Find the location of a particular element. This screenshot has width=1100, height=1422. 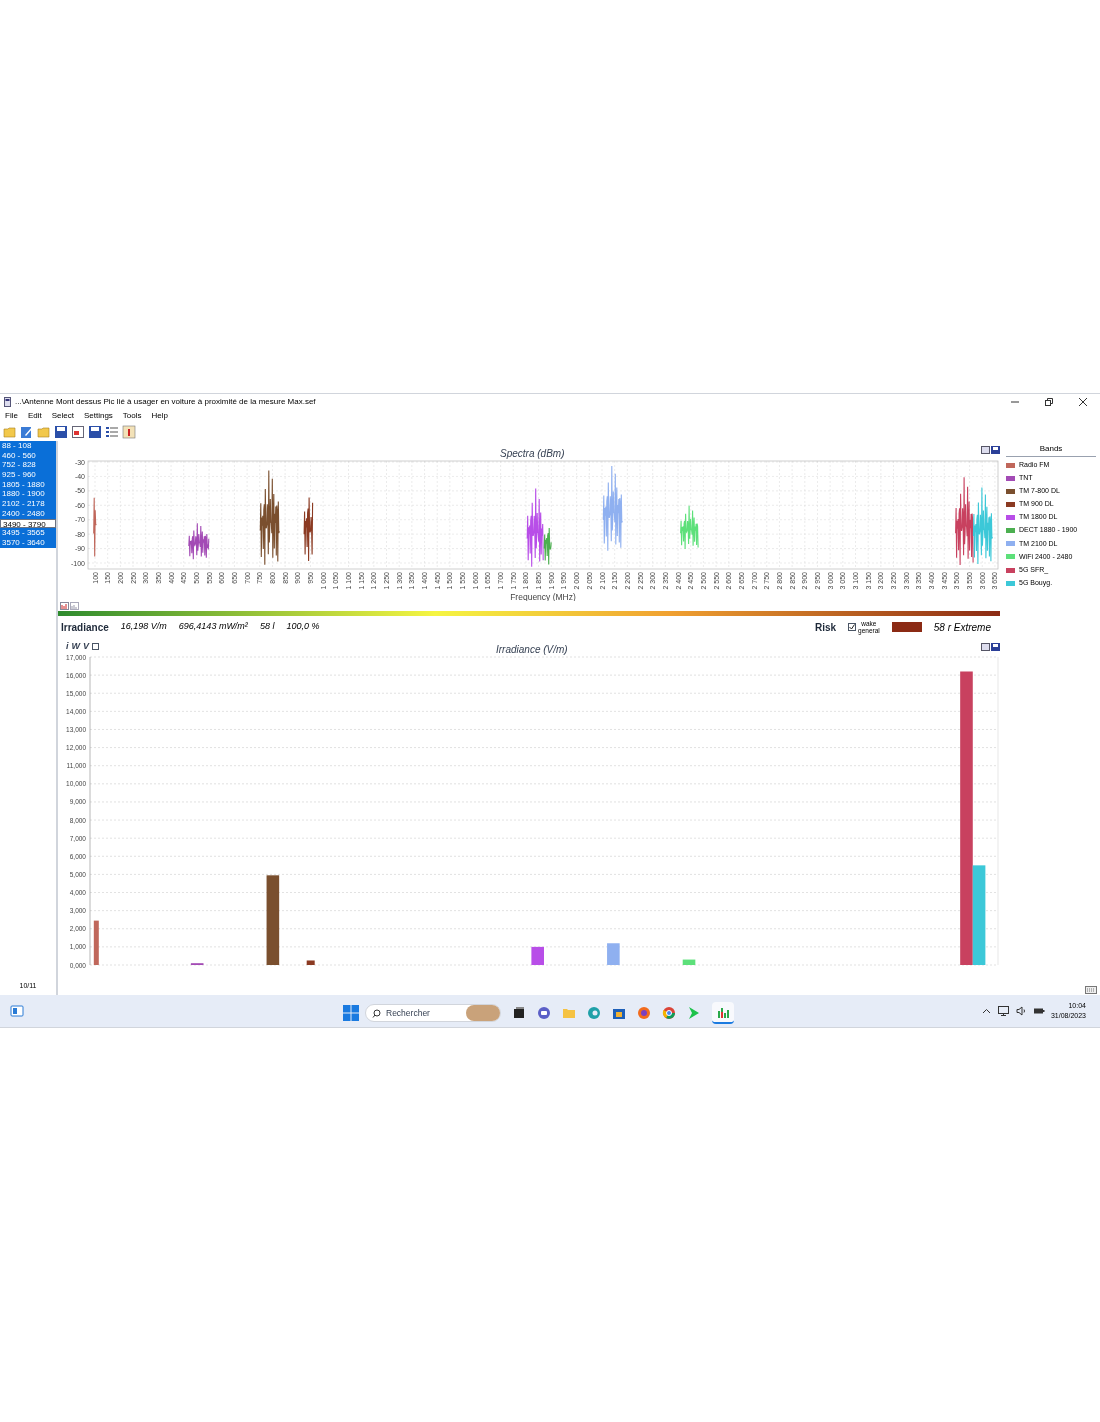

start-grid-icon is located at coordinates (351, 1013).